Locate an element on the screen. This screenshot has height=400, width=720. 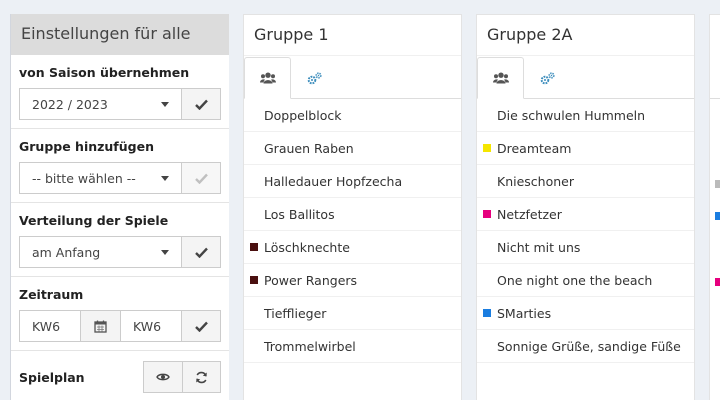
team-name: Trommelwirbel is located at coordinates (310, 346).